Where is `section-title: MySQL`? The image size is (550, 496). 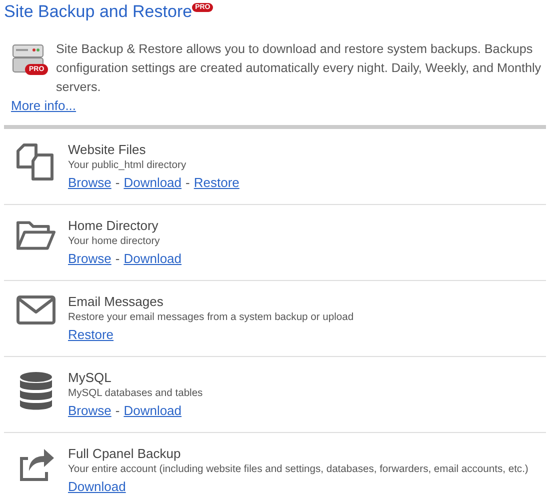 section-title: MySQL is located at coordinates (90, 378).